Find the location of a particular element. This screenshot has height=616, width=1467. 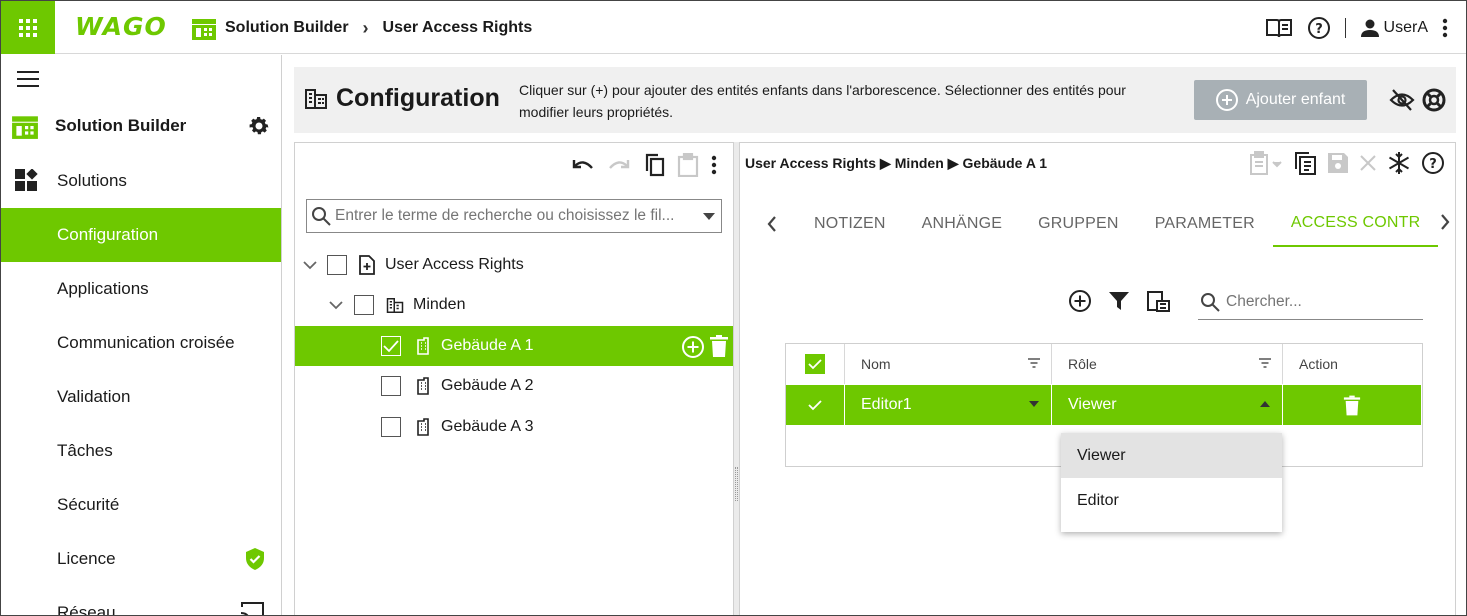

visibility-off-icon is located at coordinates (1402, 100).